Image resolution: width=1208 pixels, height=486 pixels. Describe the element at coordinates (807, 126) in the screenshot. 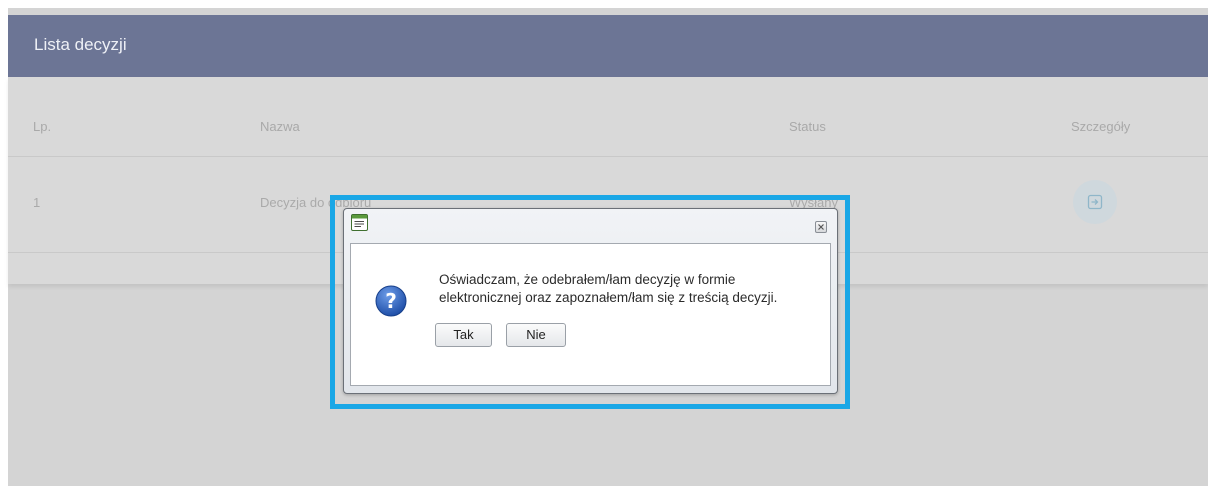

I see `column-header-status: Status` at that location.